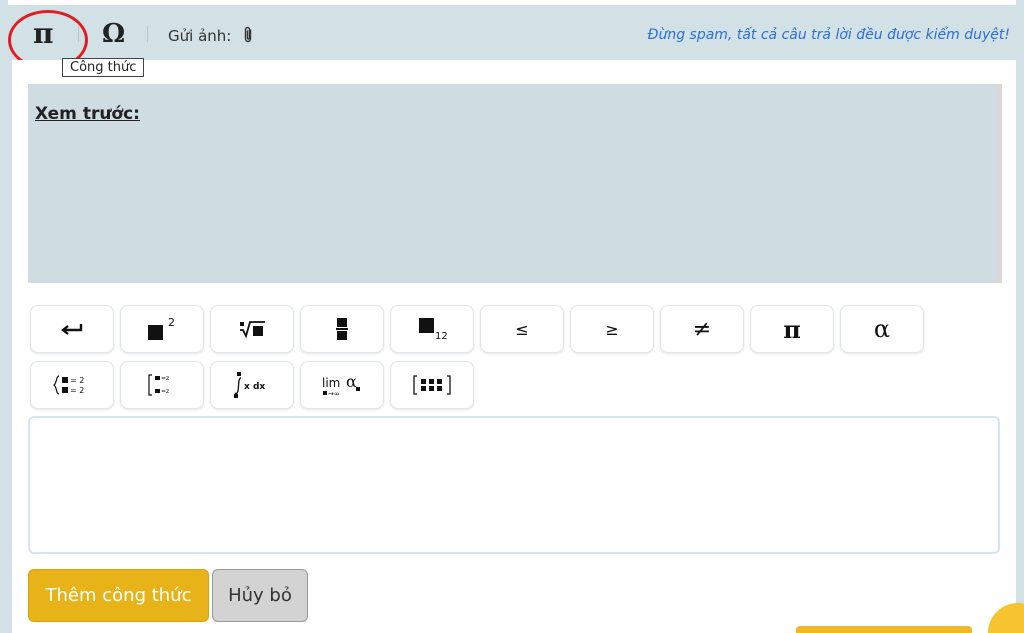  I want to click on cancel-button: Hủy bỏ, so click(260, 595).